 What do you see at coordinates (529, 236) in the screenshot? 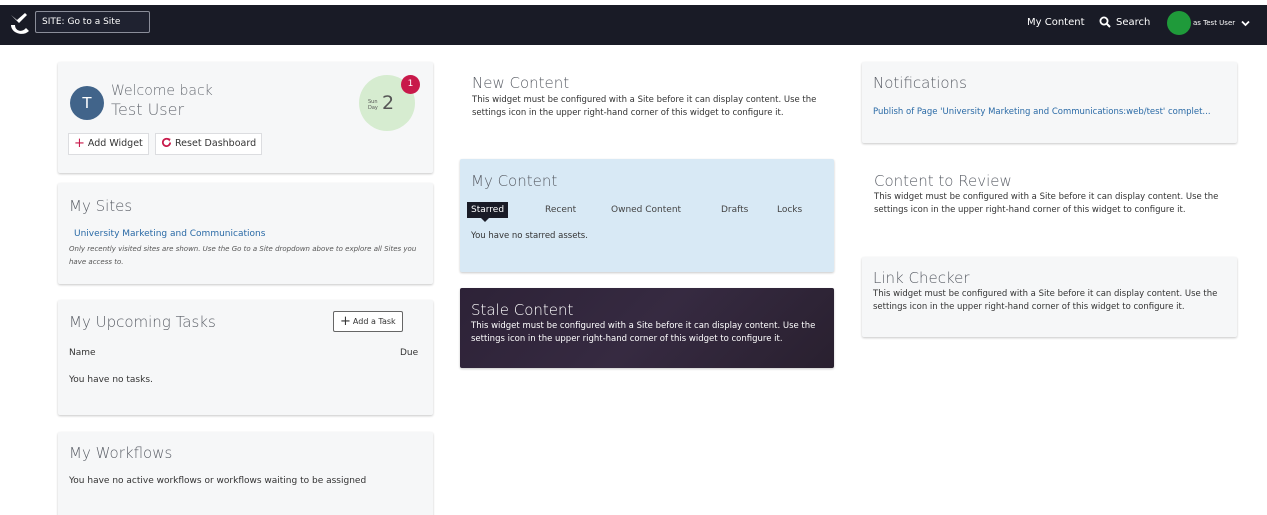
I see `my-content-empty-message: You have no starred assets.` at bounding box center [529, 236].